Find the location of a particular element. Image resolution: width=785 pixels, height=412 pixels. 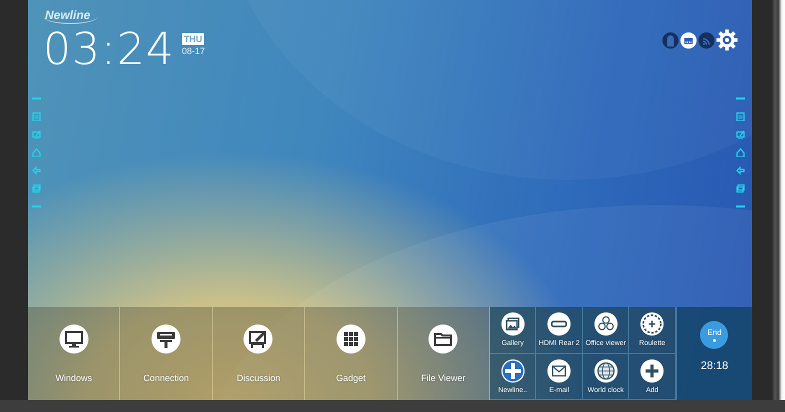

logo: Newline is located at coordinates (70, 16).